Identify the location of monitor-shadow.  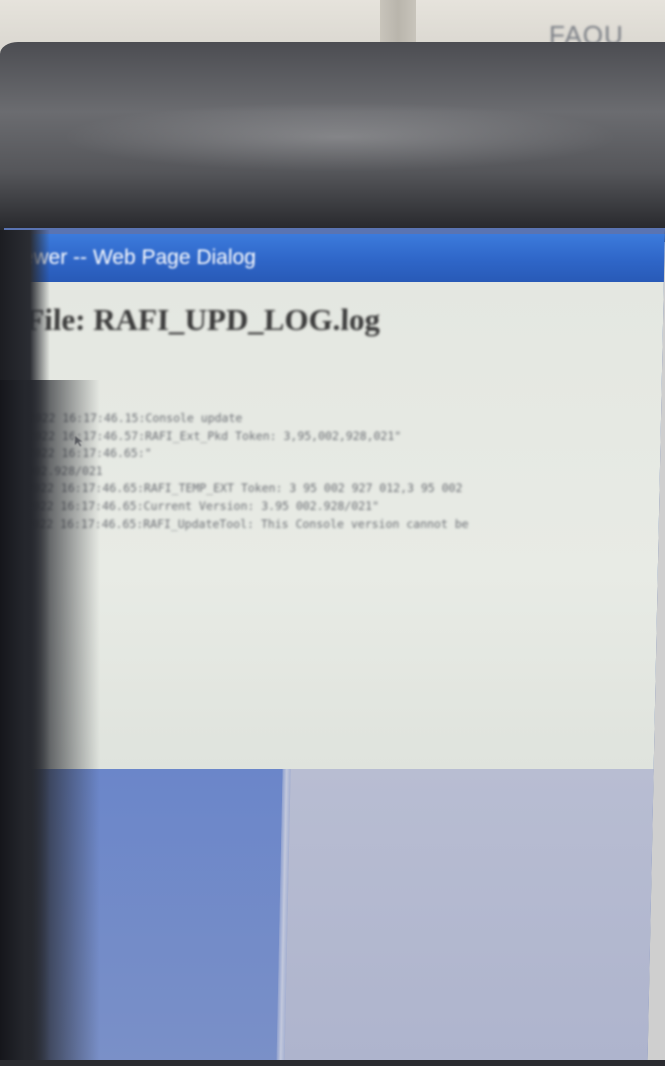
(50, 723).